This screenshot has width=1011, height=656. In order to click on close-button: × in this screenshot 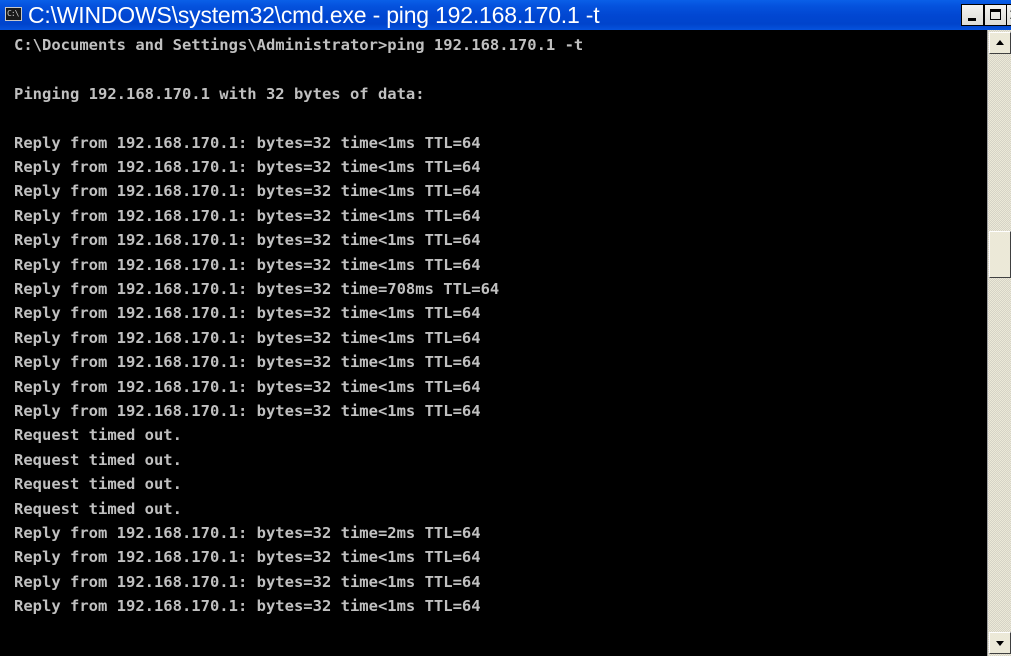, I will do `click(1008, 15)`.